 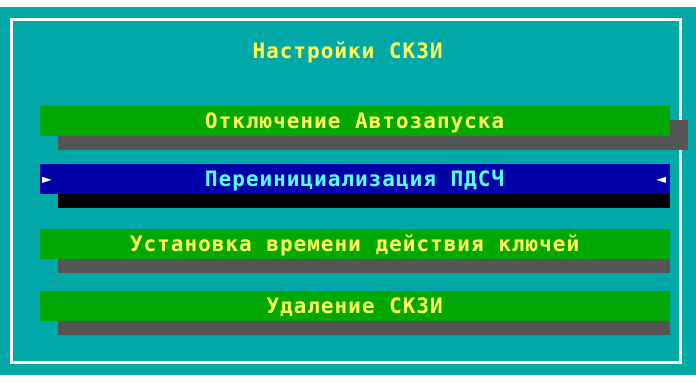 What do you see at coordinates (355, 244) in the screenshot?
I see `menu-item-label: Установка времени действия ключей` at bounding box center [355, 244].